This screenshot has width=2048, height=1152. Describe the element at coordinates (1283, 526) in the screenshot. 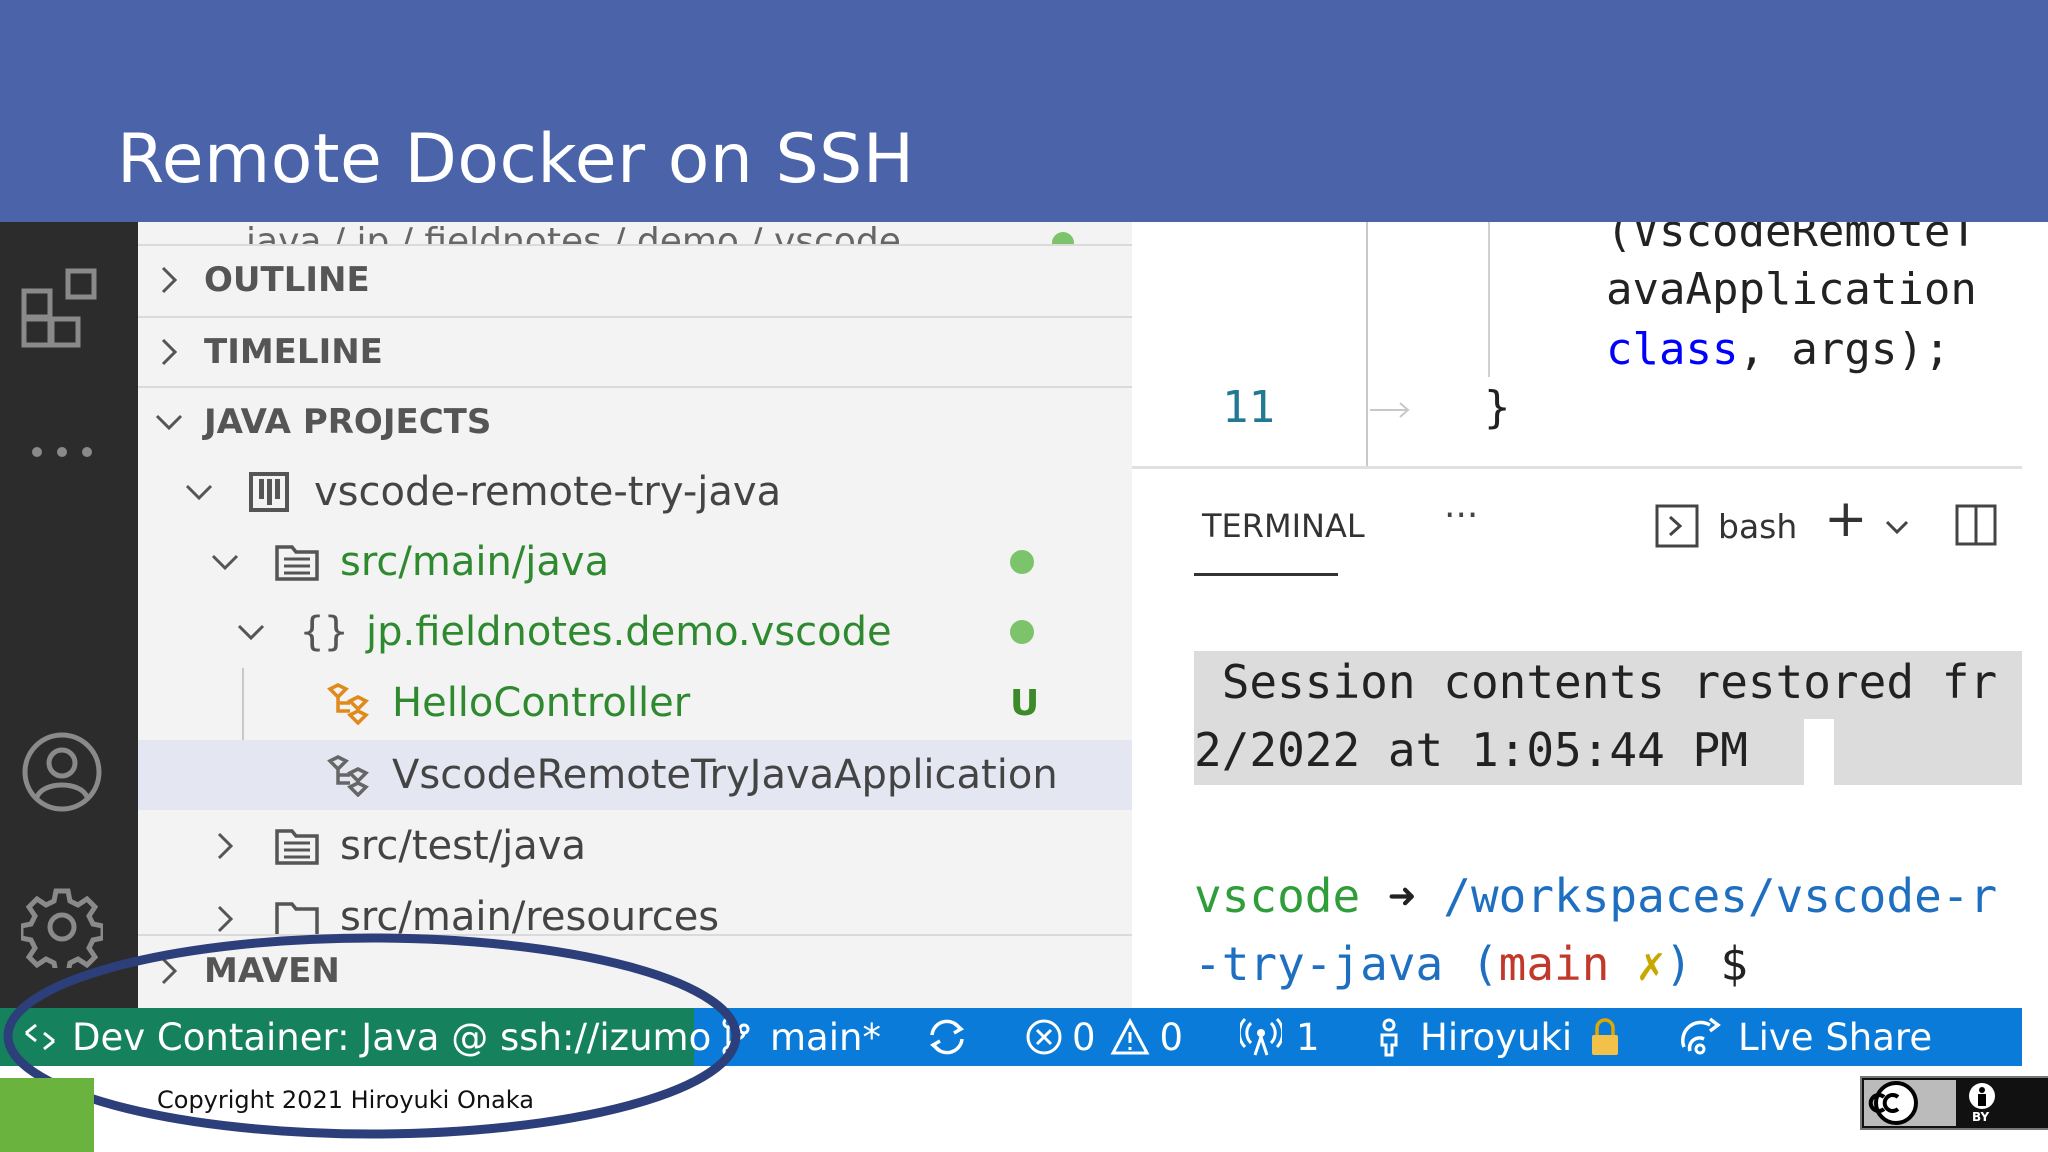

I see `tab-terminal: TERMINAL` at that location.